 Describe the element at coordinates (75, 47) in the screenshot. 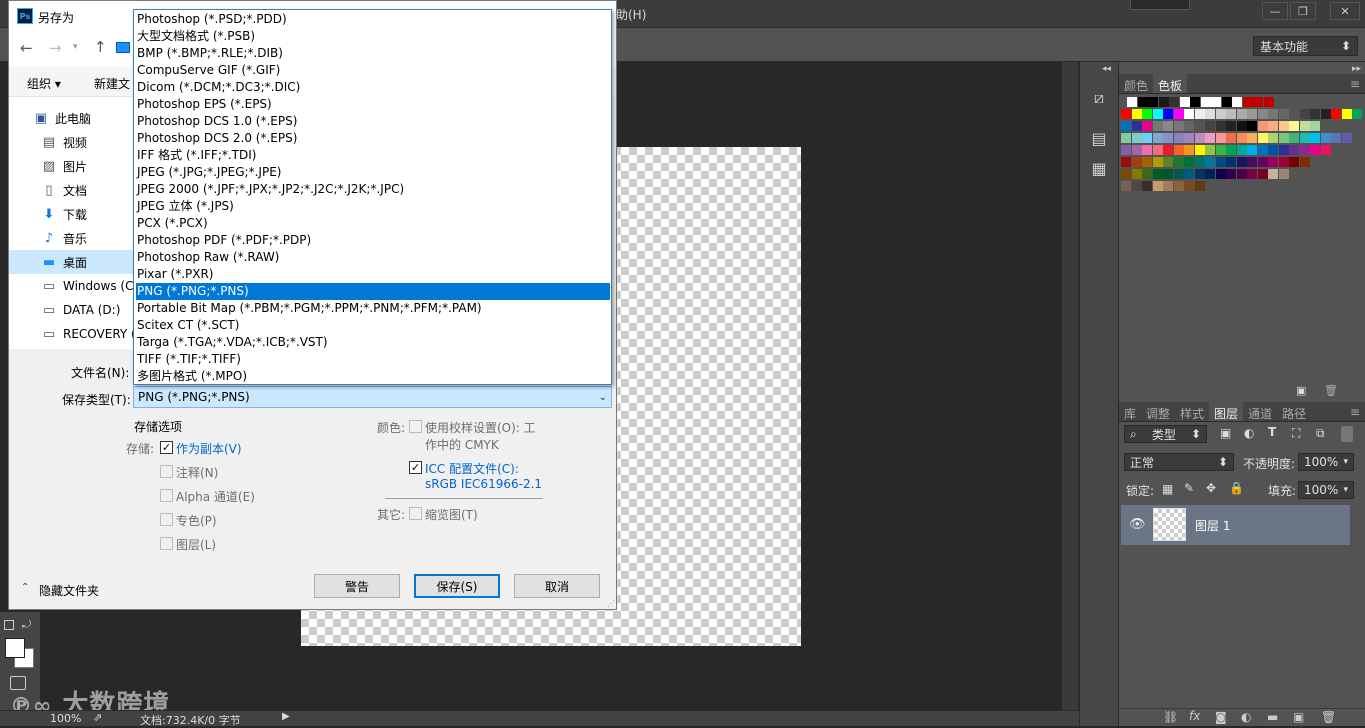

I see `recent-dropdown-icon: ▾` at that location.